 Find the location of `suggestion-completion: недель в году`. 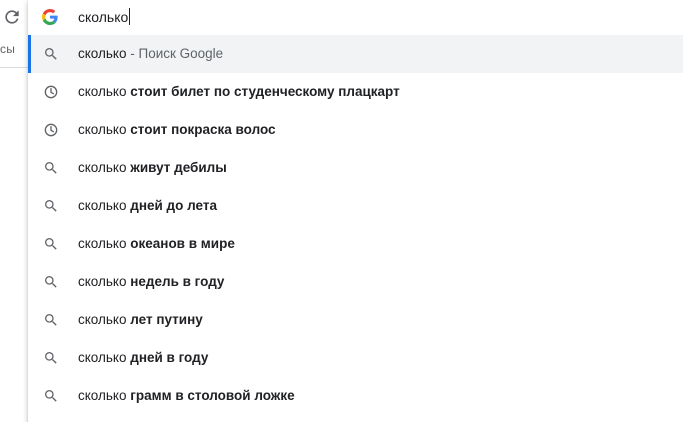

suggestion-completion: недель в году is located at coordinates (177, 281).